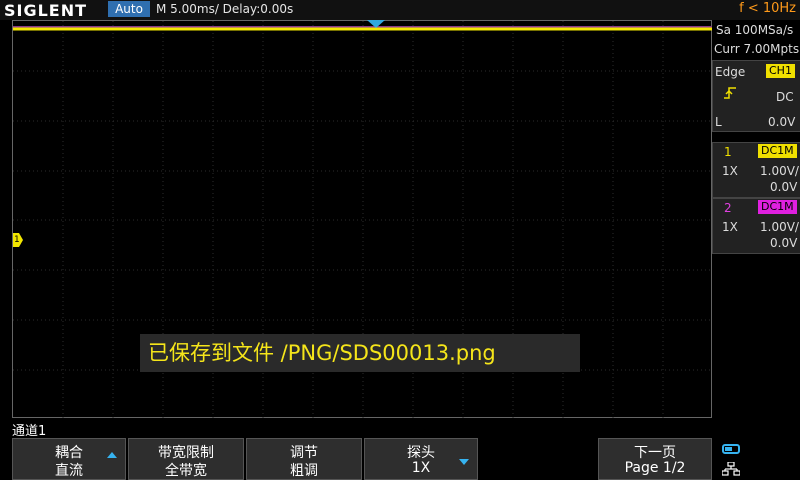 The height and width of the screenshot is (480, 800). What do you see at coordinates (69, 471) in the screenshot?
I see `softkey-coupling-value: 直流` at bounding box center [69, 471].